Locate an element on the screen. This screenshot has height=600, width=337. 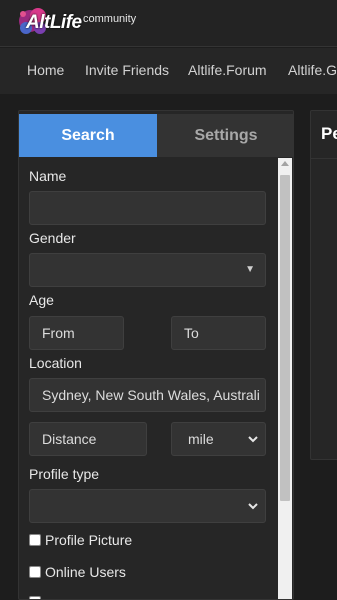
results-card-header: Pe is located at coordinates (324, 135).